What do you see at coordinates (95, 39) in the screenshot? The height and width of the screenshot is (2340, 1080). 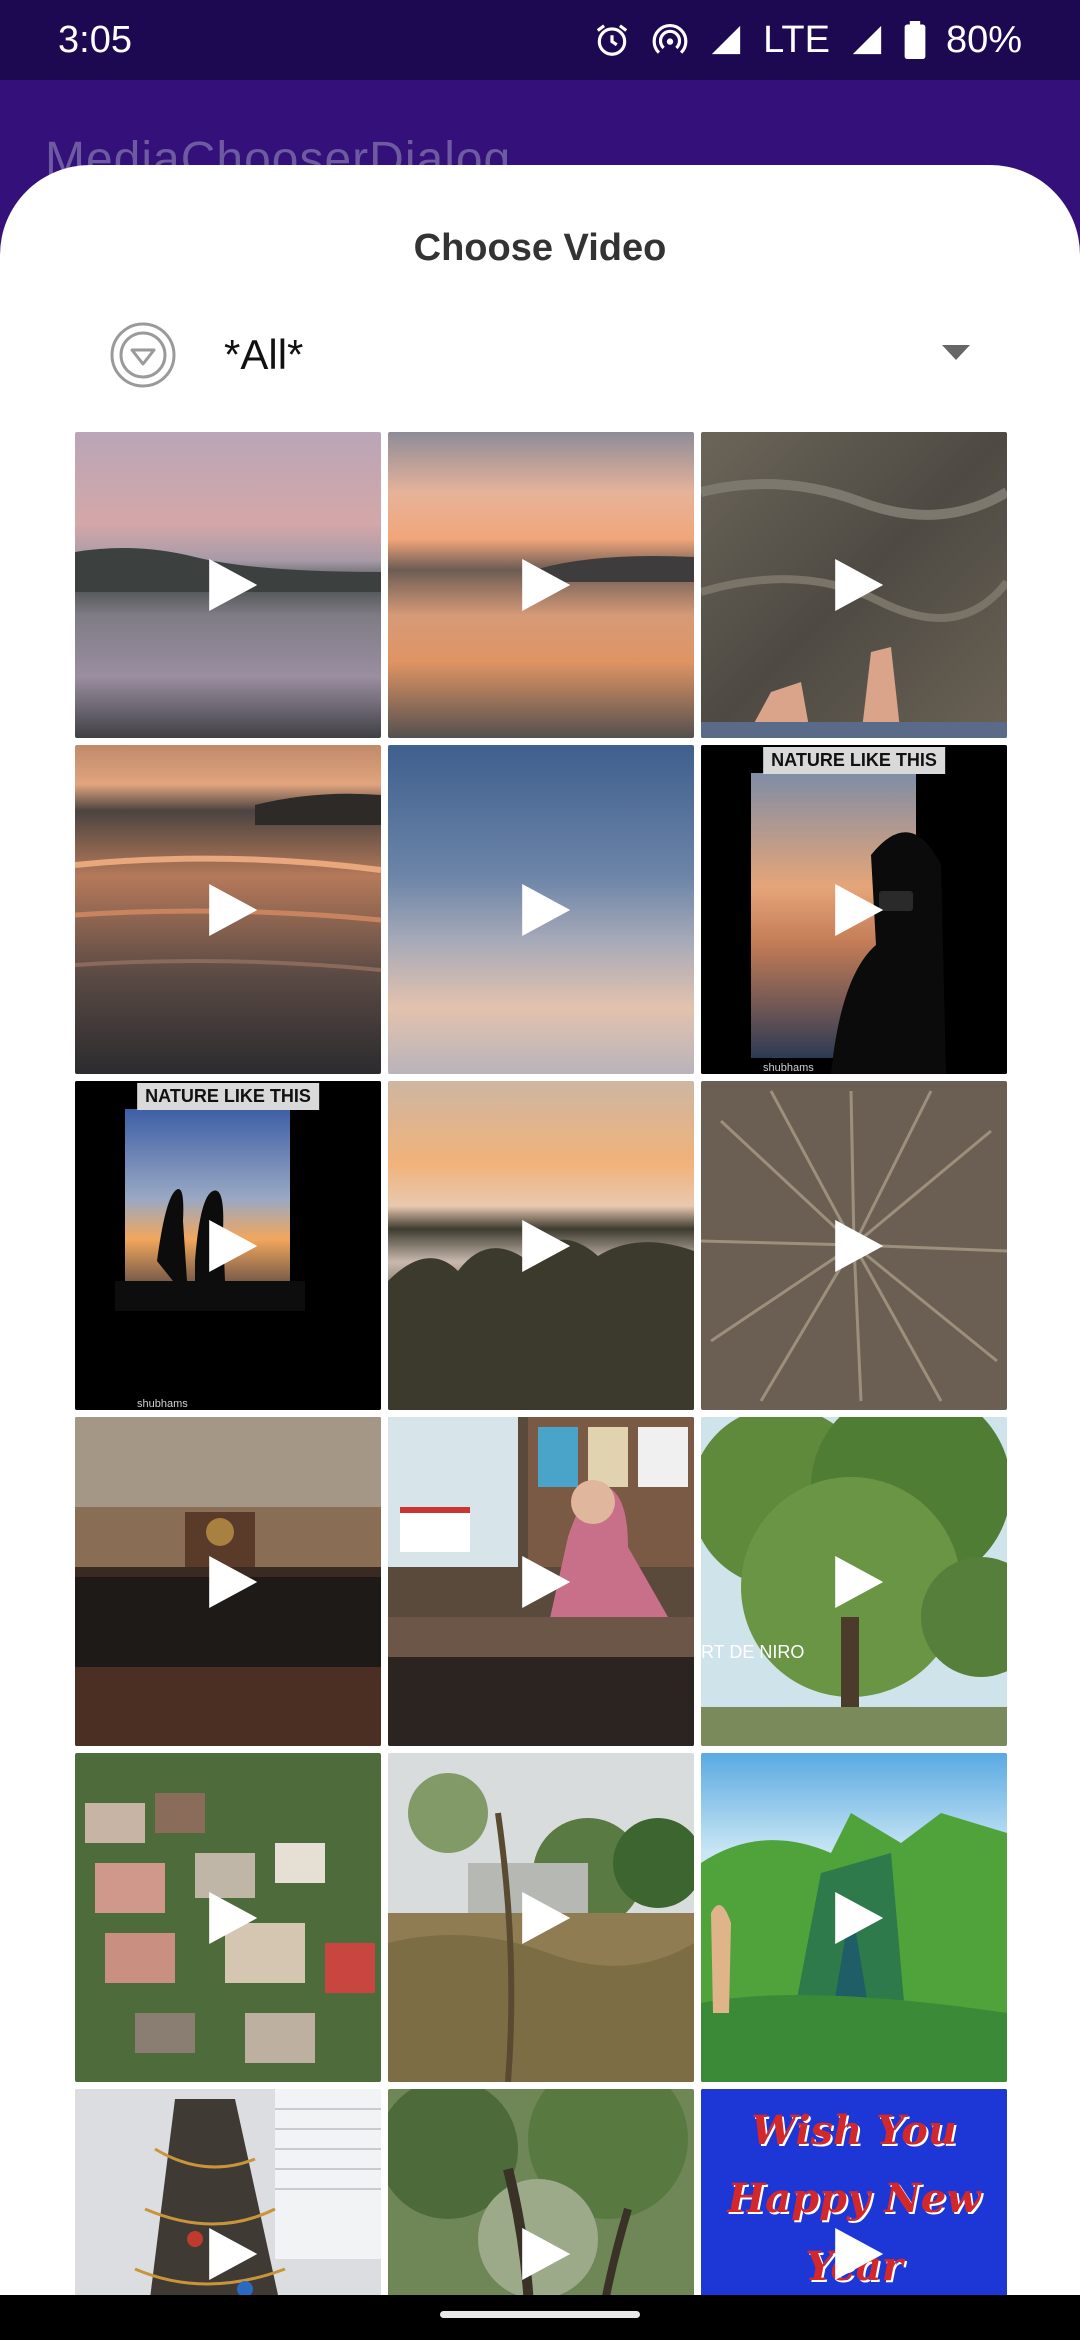 I see `status-time: 3:05` at bounding box center [95, 39].